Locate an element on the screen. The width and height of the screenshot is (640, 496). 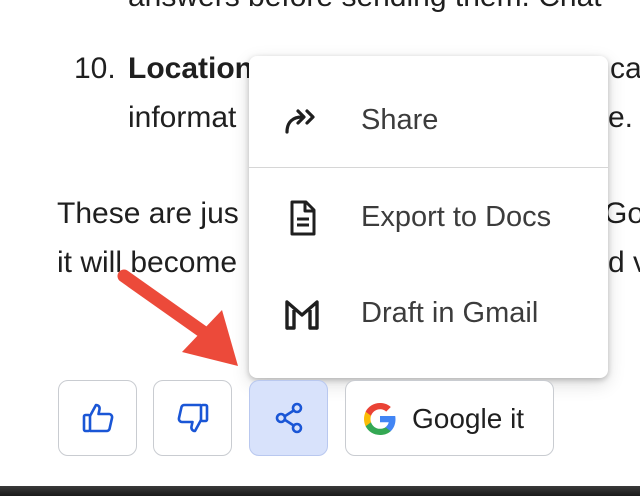
callout-arrow-icon is located at coordinates (177, 317).